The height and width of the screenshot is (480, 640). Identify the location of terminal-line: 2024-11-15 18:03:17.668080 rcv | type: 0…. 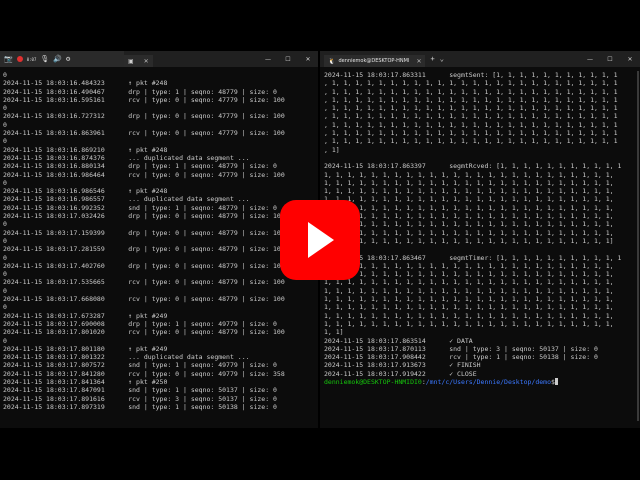
(144, 299).